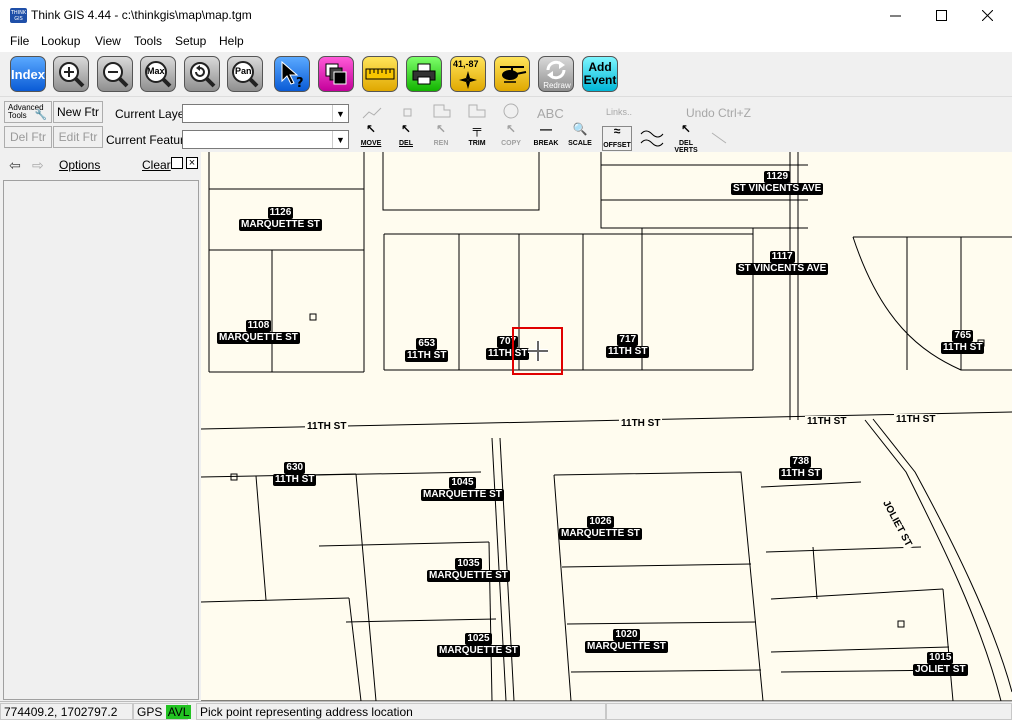 This screenshot has height=720, width=1012. I want to click on scale-tool: 🔍 SCALE, so click(580, 134).